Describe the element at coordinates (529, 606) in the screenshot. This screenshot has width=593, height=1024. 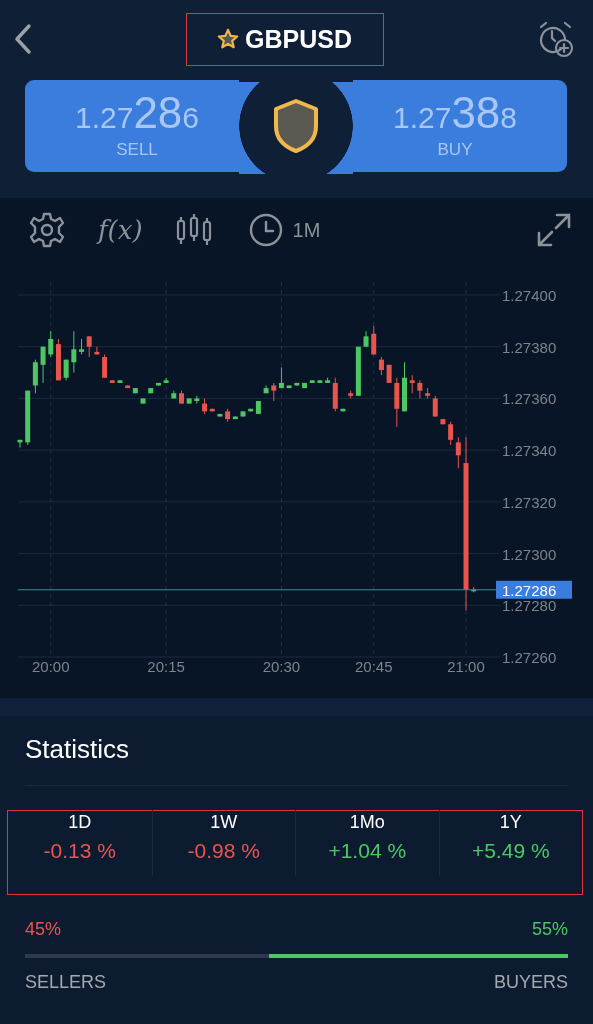
I see `axis-label: 1.27280` at that location.